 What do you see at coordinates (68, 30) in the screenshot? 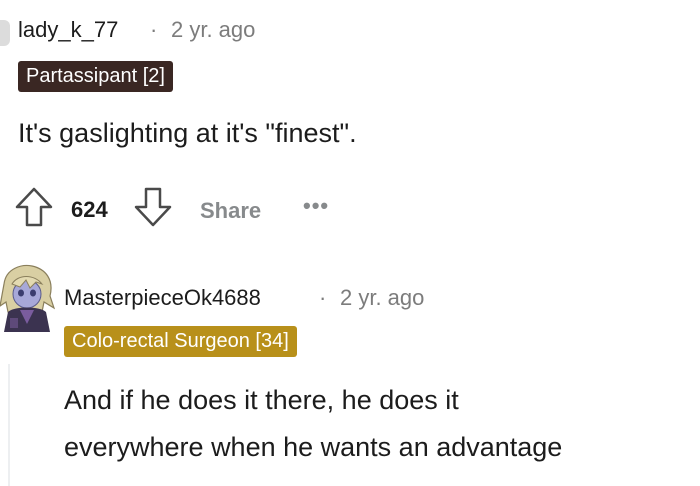
I see `comment-author: lady_k_77` at bounding box center [68, 30].